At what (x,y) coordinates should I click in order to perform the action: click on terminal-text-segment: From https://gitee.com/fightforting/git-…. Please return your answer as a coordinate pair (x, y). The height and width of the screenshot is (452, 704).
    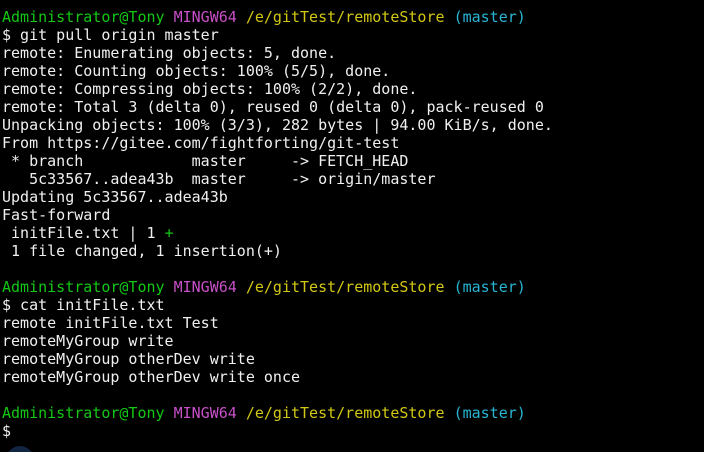
    Looking at the image, I should click on (201, 143).